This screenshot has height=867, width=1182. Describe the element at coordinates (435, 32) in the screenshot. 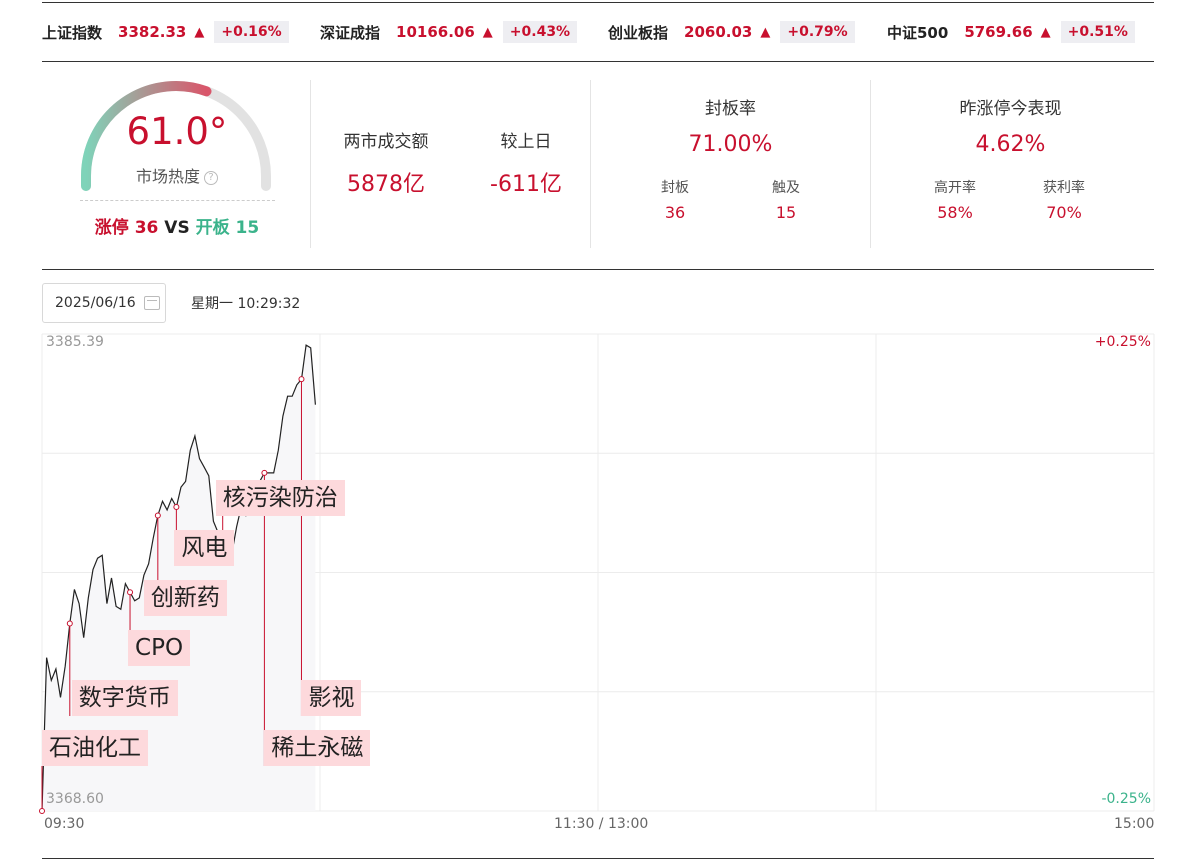

I see `index-value: 10166.06` at that location.